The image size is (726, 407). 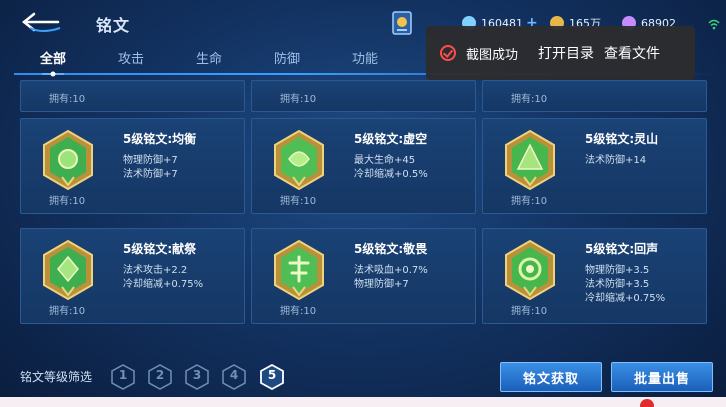 I want to click on inscription-card: 5级铭文:献祭 法术攻击+2.2 冷却缩减+0.75% 拥有:10, so click(x=132, y=276).